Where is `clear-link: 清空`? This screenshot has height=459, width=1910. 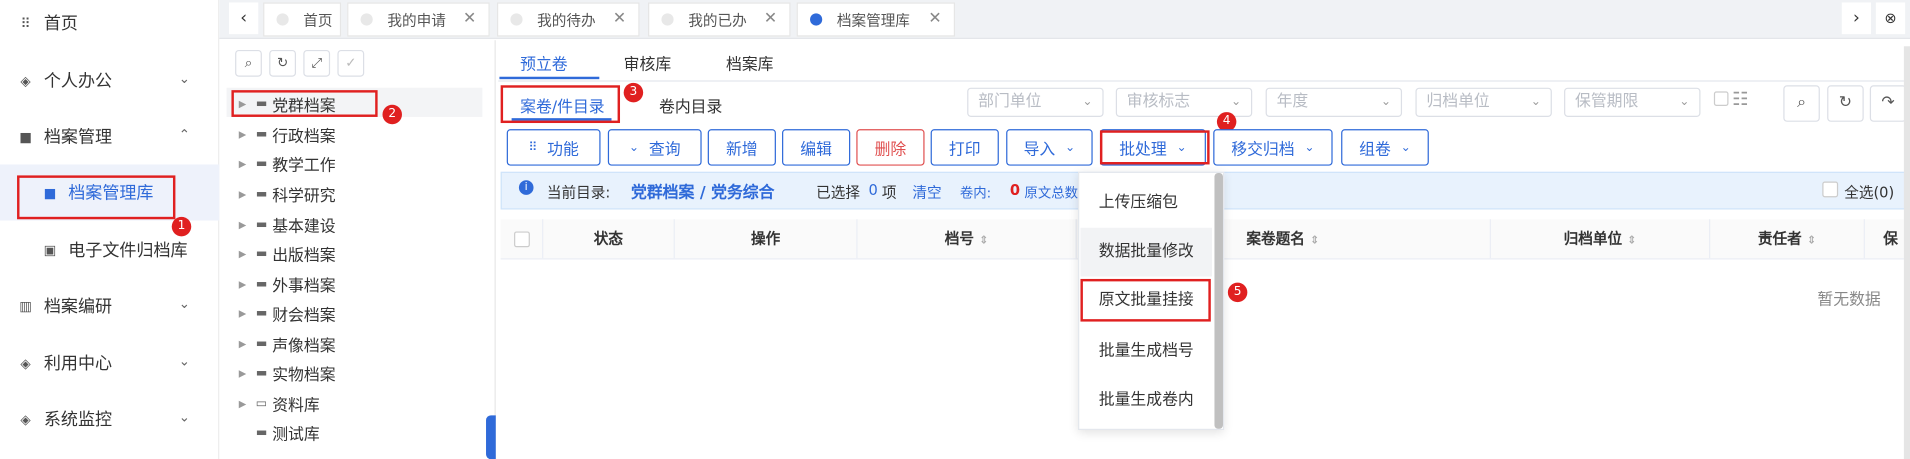 clear-link: 清空 is located at coordinates (926, 191).